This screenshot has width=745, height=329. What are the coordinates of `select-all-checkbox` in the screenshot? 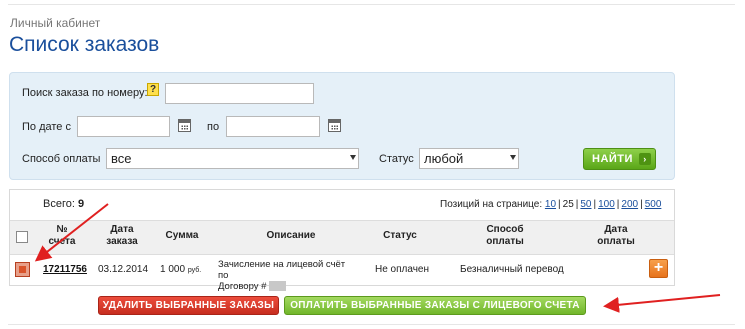 It's located at (22, 237).